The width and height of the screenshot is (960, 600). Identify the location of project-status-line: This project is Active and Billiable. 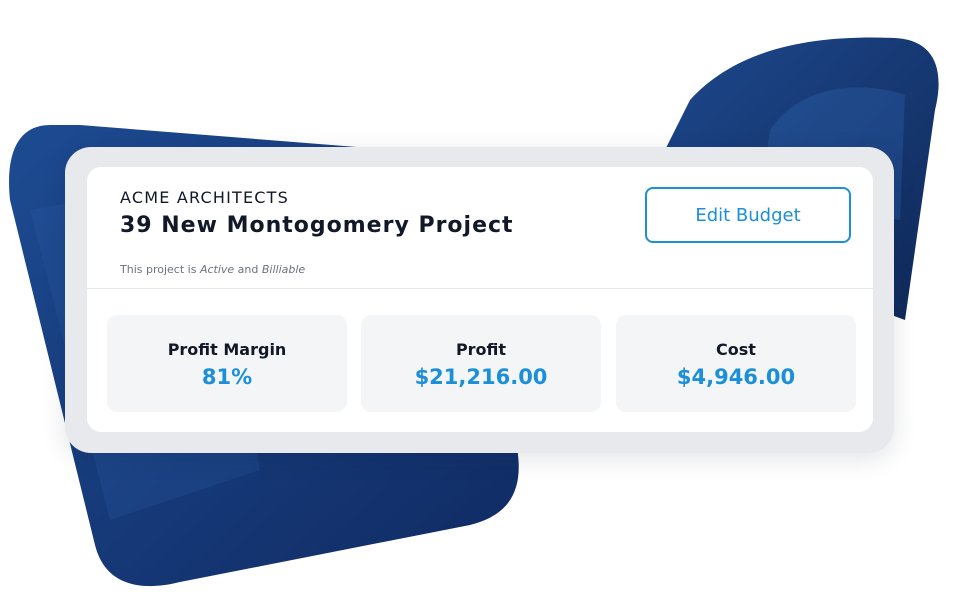
(212, 269).